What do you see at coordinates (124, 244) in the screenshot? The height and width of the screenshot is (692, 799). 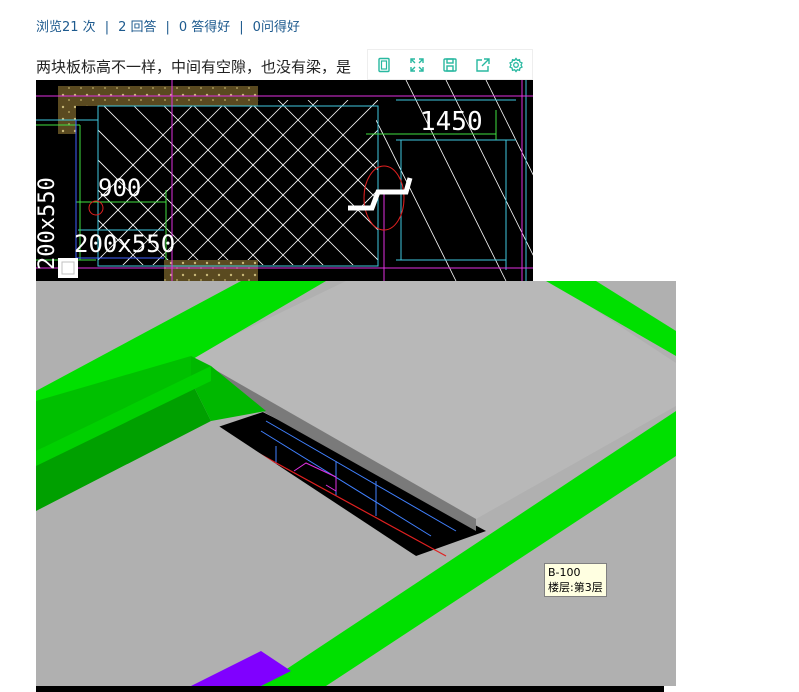 I see `beam-size-label: 200x550` at bounding box center [124, 244].